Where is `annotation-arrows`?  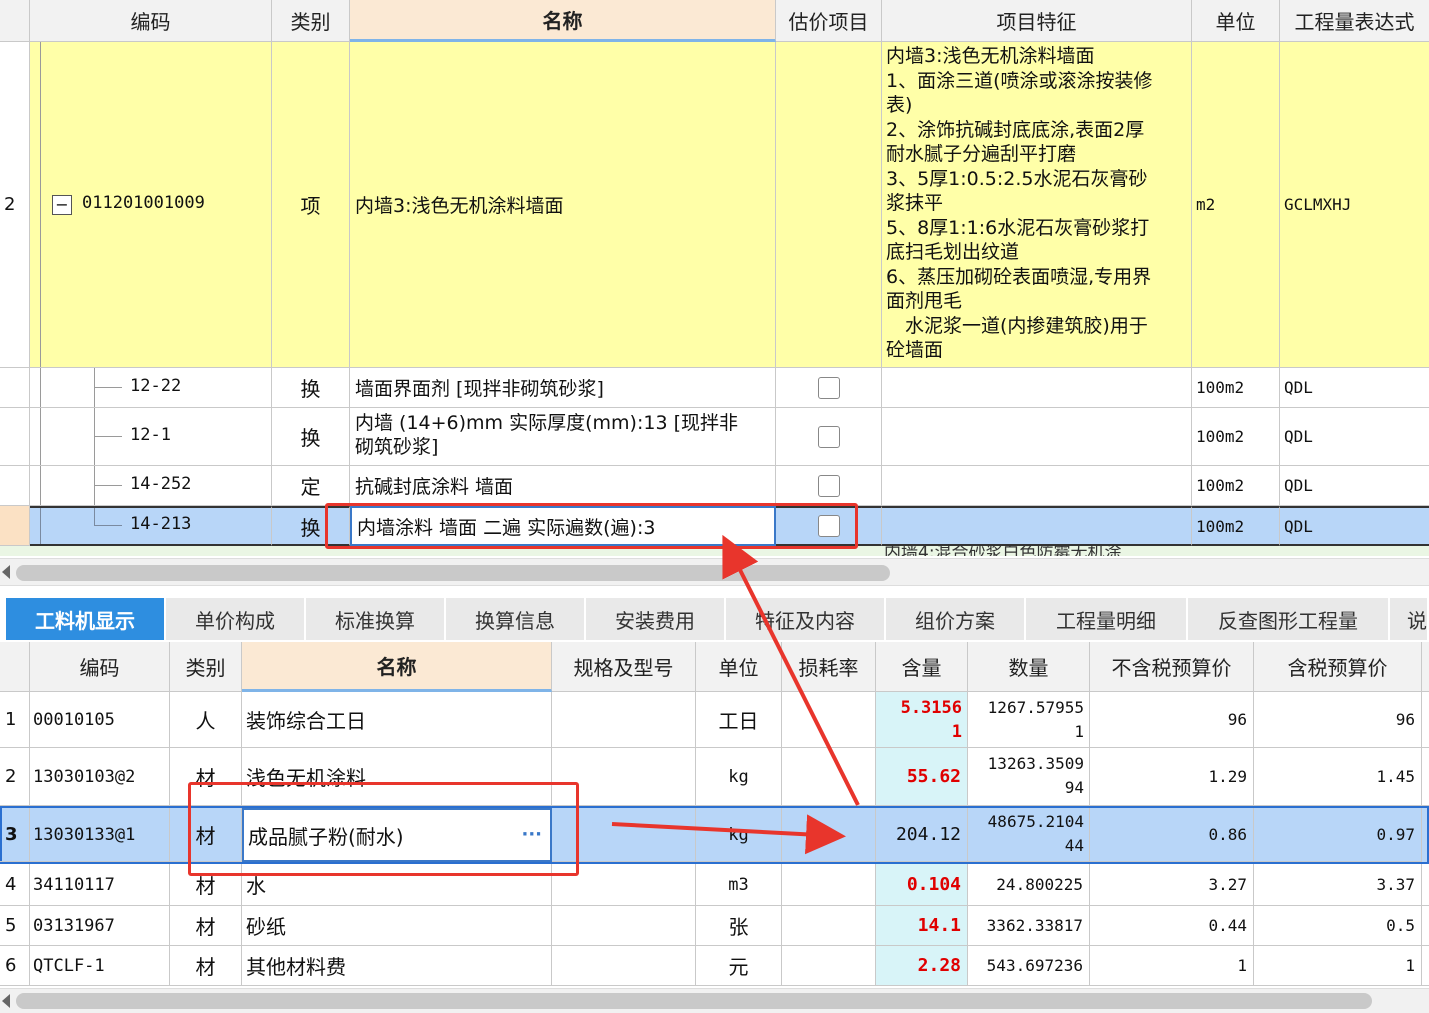
annotation-arrows is located at coordinates (735, 694).